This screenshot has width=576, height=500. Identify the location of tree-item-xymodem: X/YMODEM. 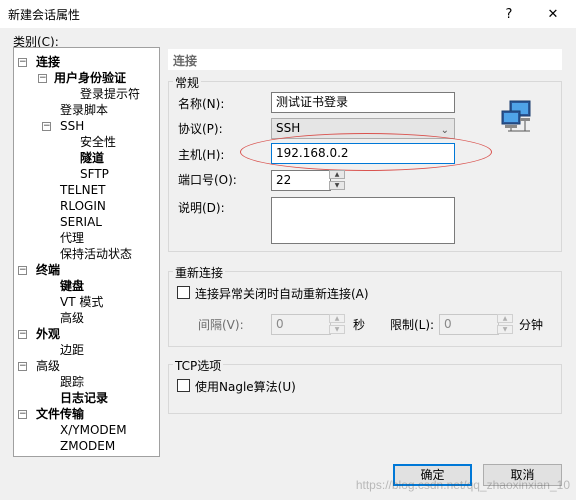
(93, 430).